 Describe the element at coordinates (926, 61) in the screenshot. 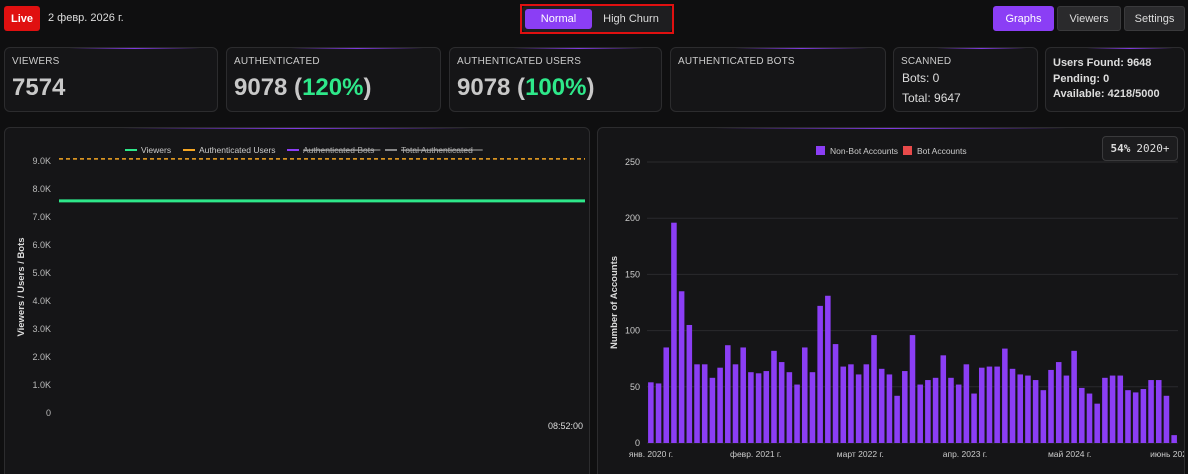

I see `scanned-label: SCANNED` at that location.